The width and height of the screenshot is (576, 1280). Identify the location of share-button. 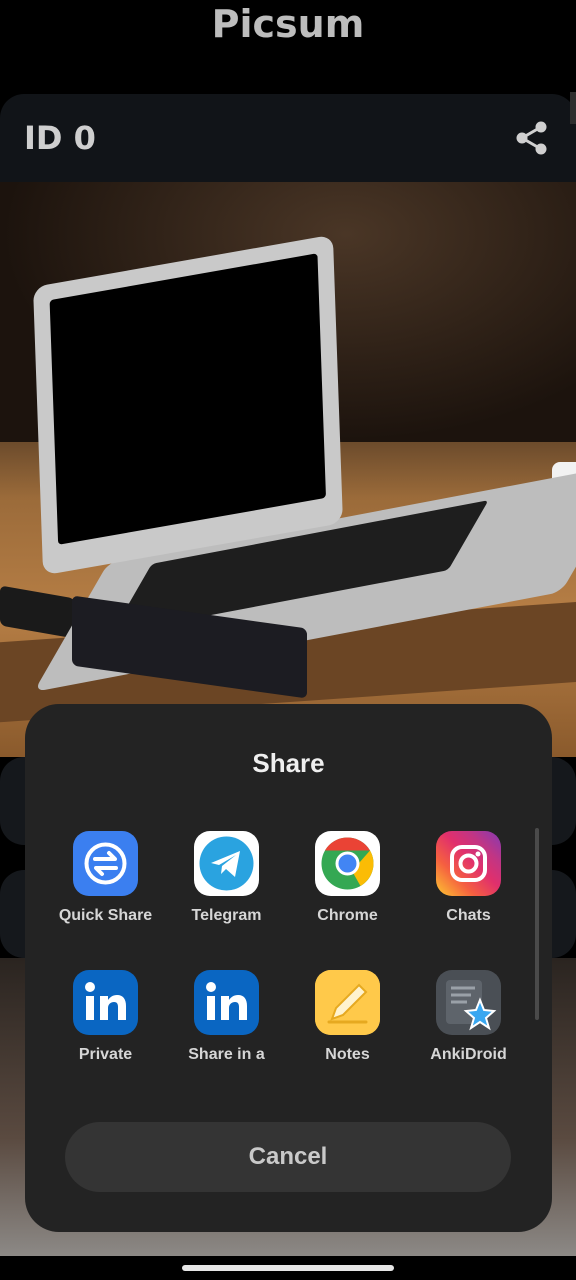
(532, 138).